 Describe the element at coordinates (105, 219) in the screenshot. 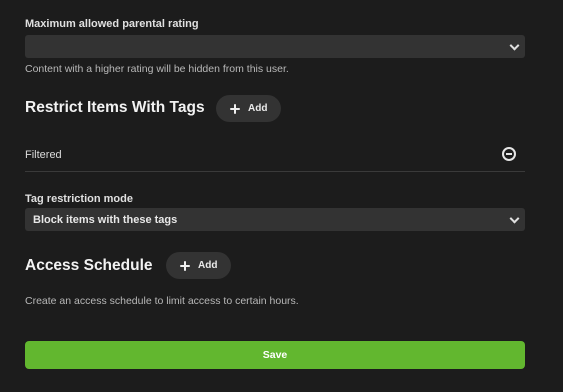

I see `tag-mode-value: Block items with these tags` at that location.